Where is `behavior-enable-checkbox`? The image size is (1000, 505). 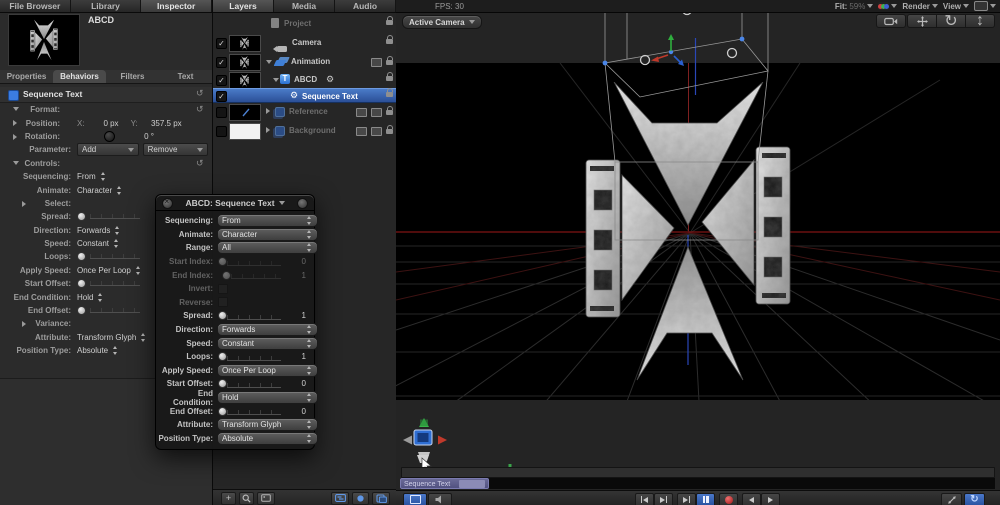
behavior-enable-checkbox is located at coordinates (13, 95).